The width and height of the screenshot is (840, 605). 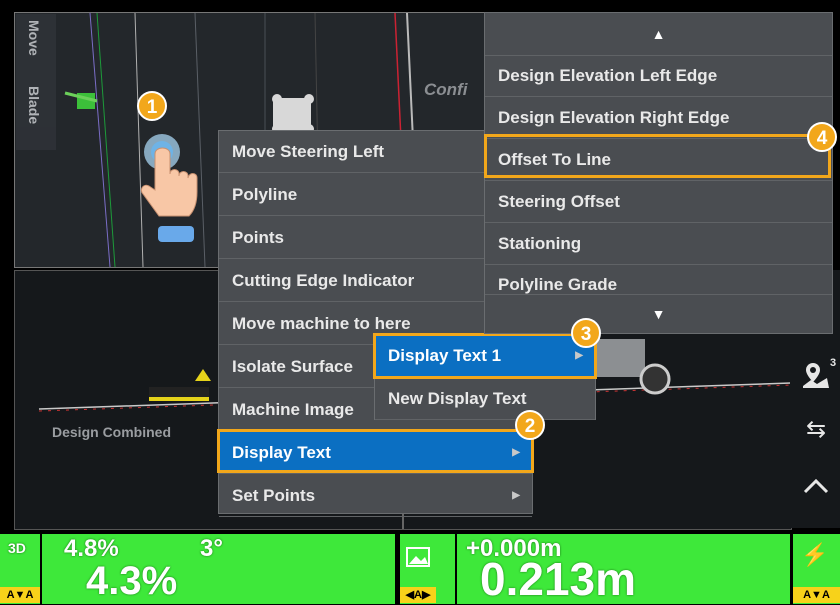 I want to click on option-design-elevation-right-edge: Design Elevation Right Edge, so click(x=658, y=118).